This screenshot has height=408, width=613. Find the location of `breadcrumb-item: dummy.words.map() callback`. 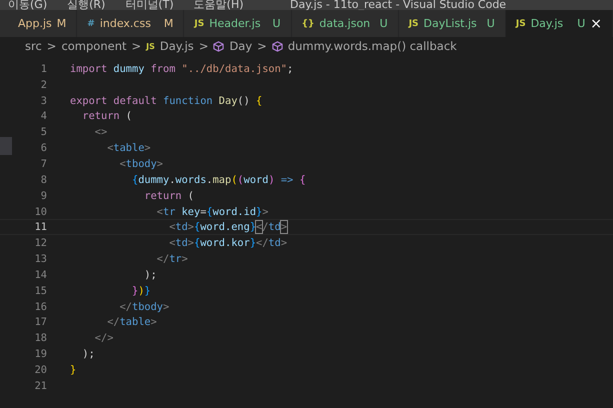

breadcrumb-item: dummy.words.map() callback is located at coordinates (372, 46).